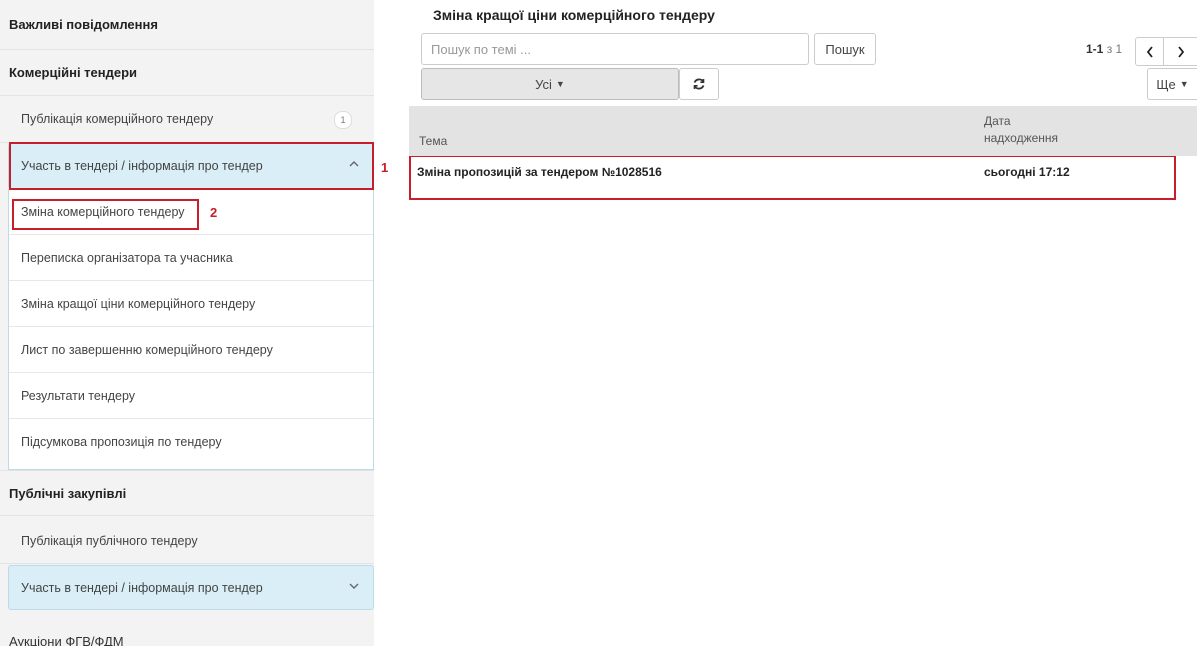  I want to click on chevron-down-icon, so click(354, 586).